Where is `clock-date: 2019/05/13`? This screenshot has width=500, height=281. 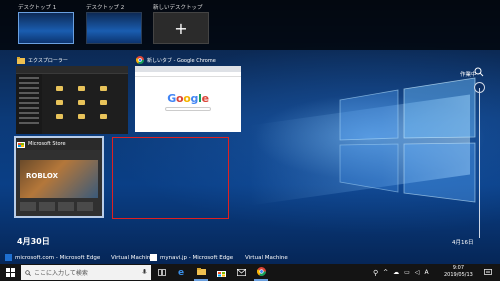 clock-date: 2019/05/13 is located at coordinates (458, 275).